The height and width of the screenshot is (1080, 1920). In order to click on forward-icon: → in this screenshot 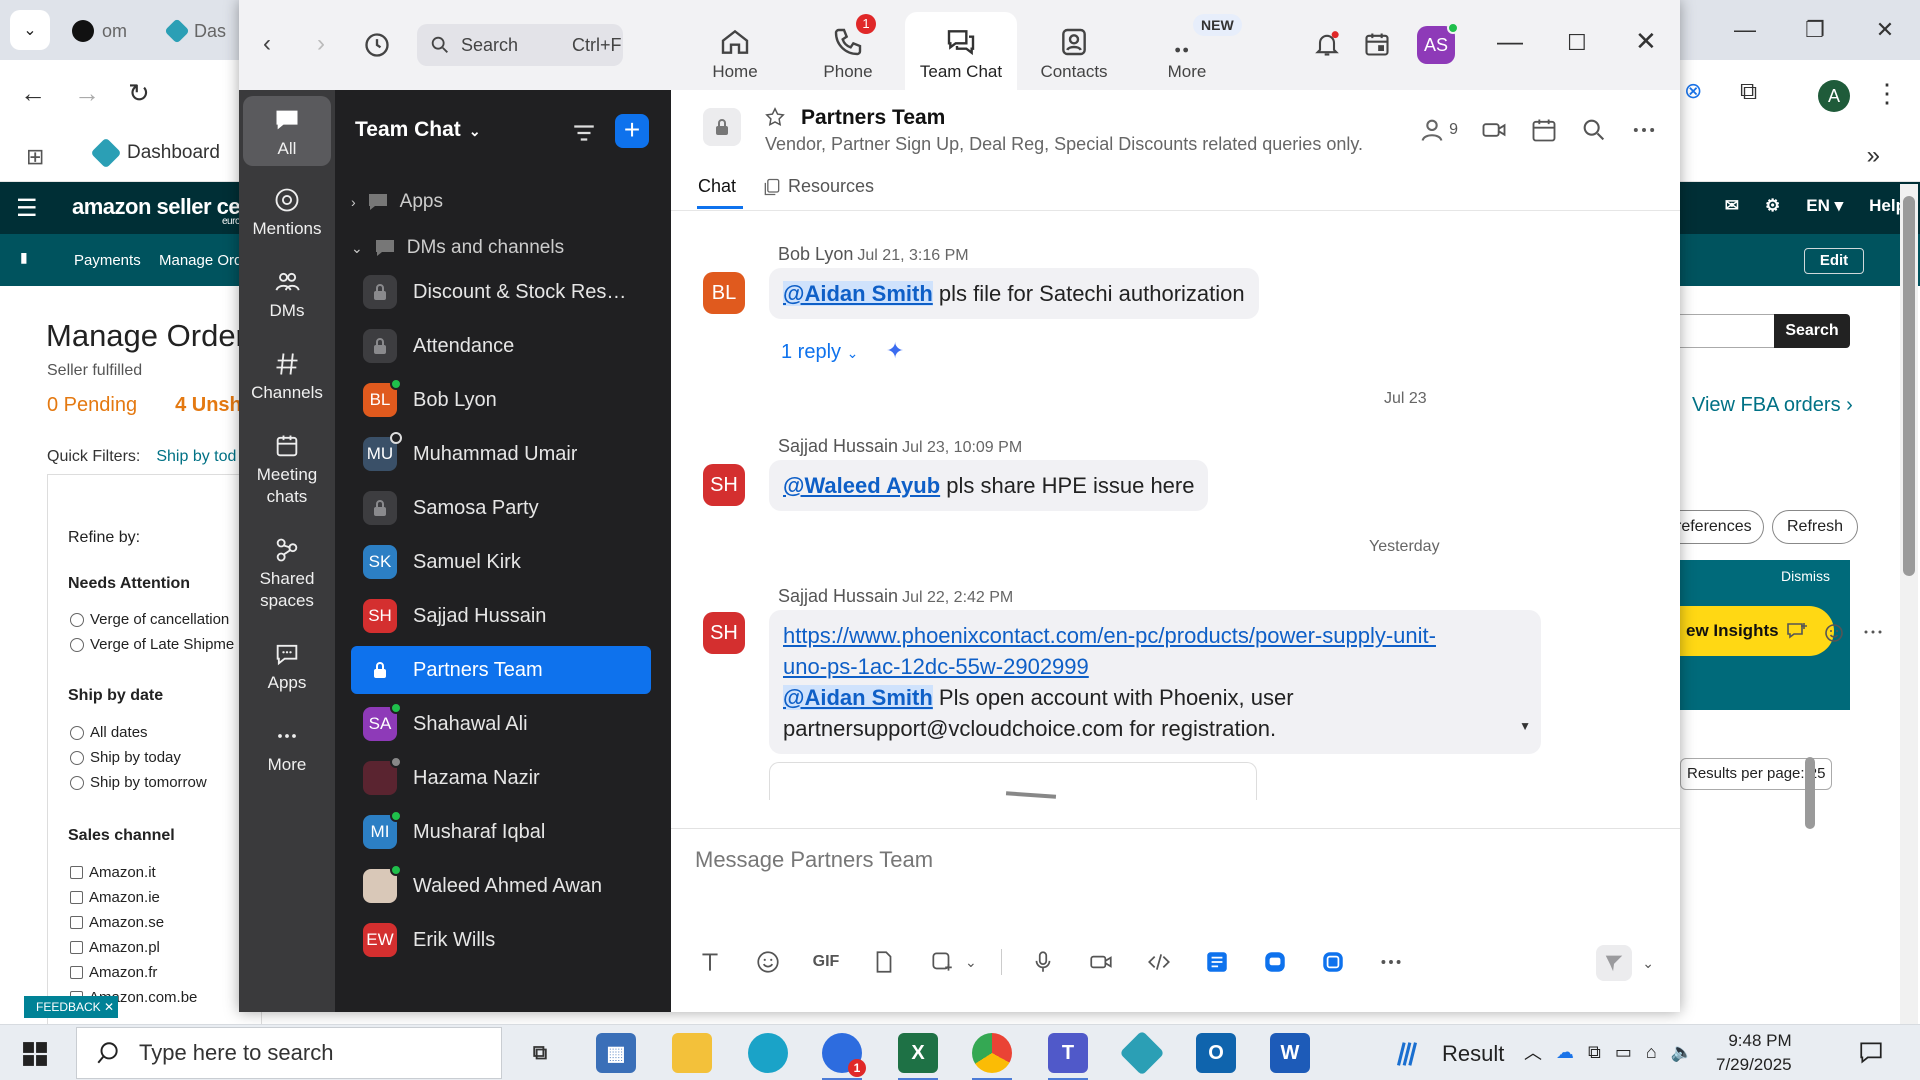, I will do `click(87, 93)`.